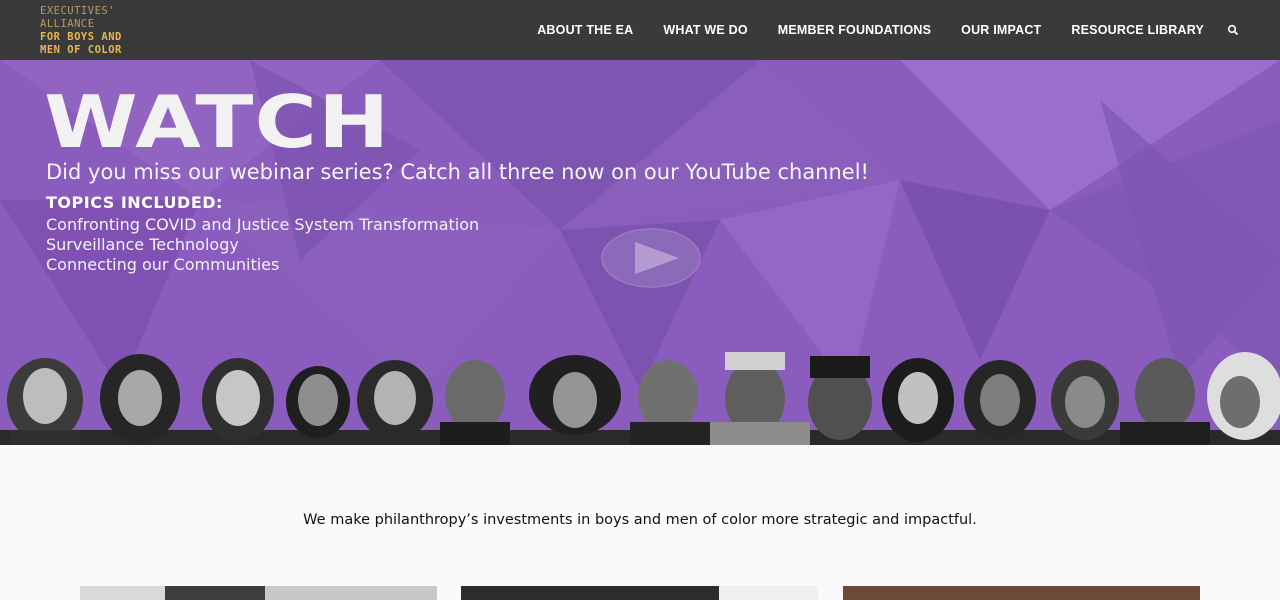 Image resolution: width=1280 pixels, height=600 pixels. What do you see at coordinates (81, 50) in the screenshot?
I see `logo-line: MEN OF COLOR` at bounding box center [81, 50].